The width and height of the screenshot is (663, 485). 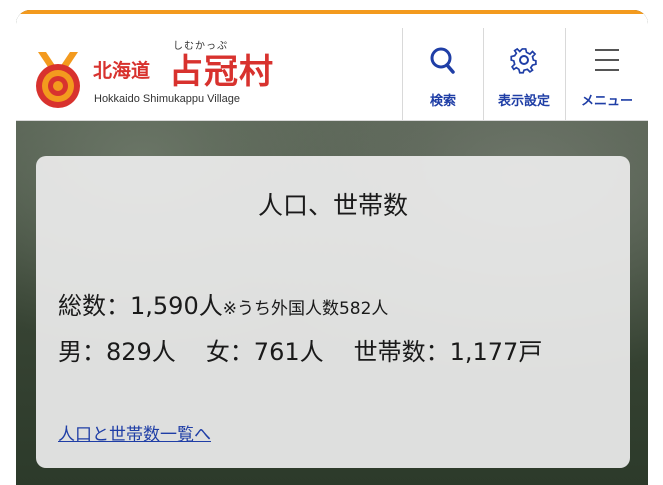 I want to click on display-settings-label: 表示設定, so click(x=523, y=101).